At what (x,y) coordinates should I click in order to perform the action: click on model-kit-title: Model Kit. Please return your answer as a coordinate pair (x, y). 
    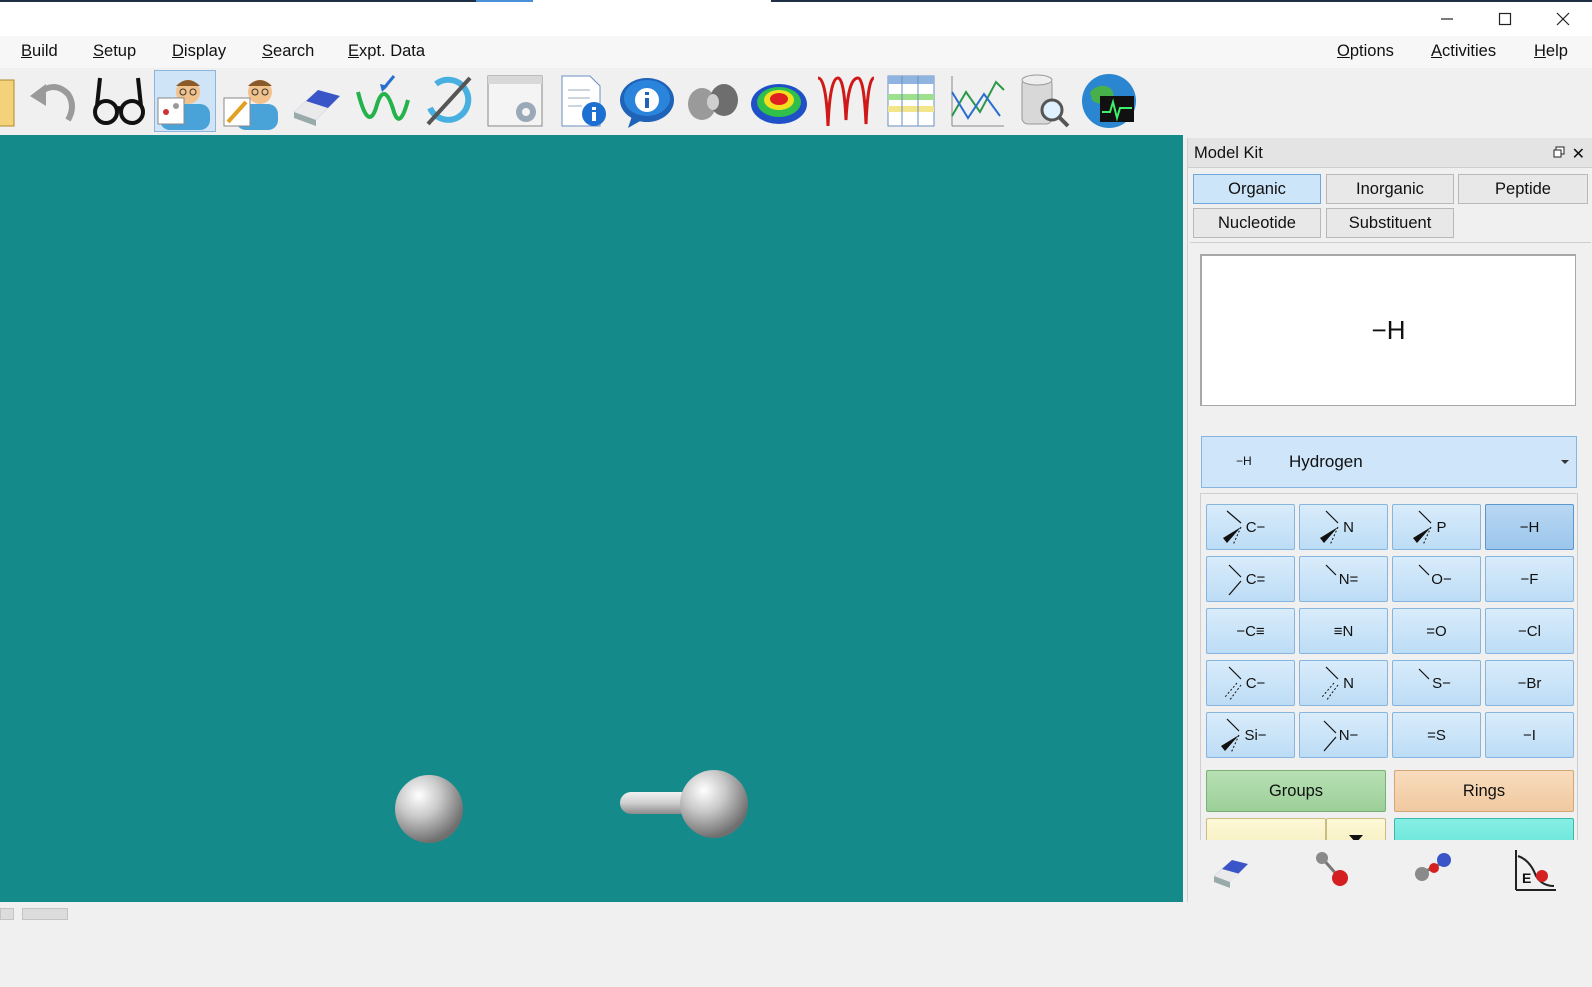
    Looking at the image, I should click on (1228, 153).